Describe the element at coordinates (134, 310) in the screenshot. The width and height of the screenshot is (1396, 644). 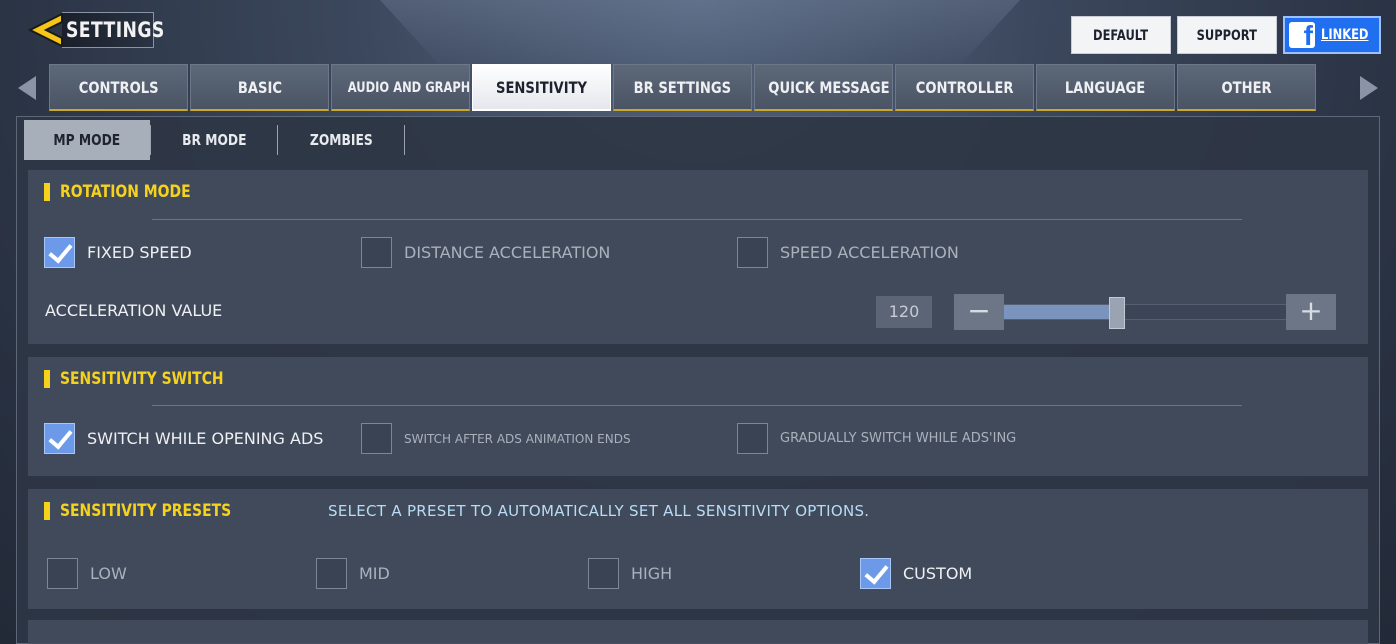
I see `acceleration-value-label: ACCELERATION VALUE` at that location.